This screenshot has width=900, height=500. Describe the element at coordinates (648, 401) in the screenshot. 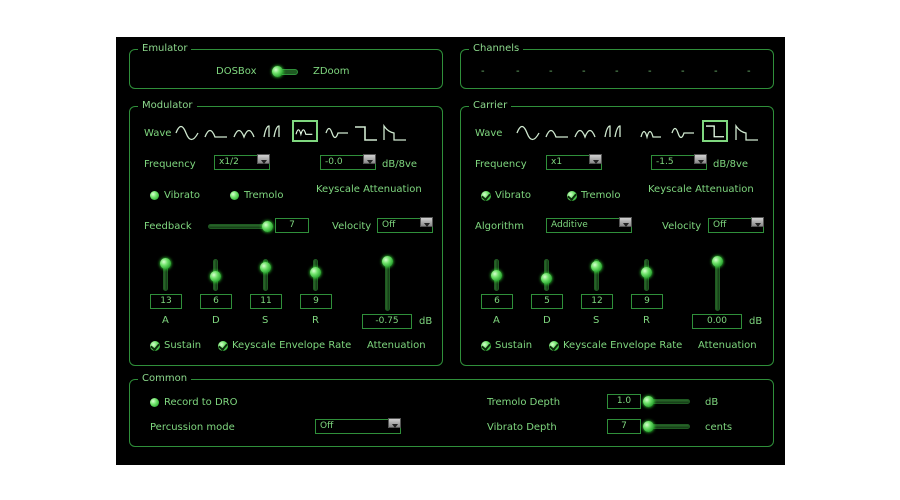

I see `tremolo-depth-knob` at that location.